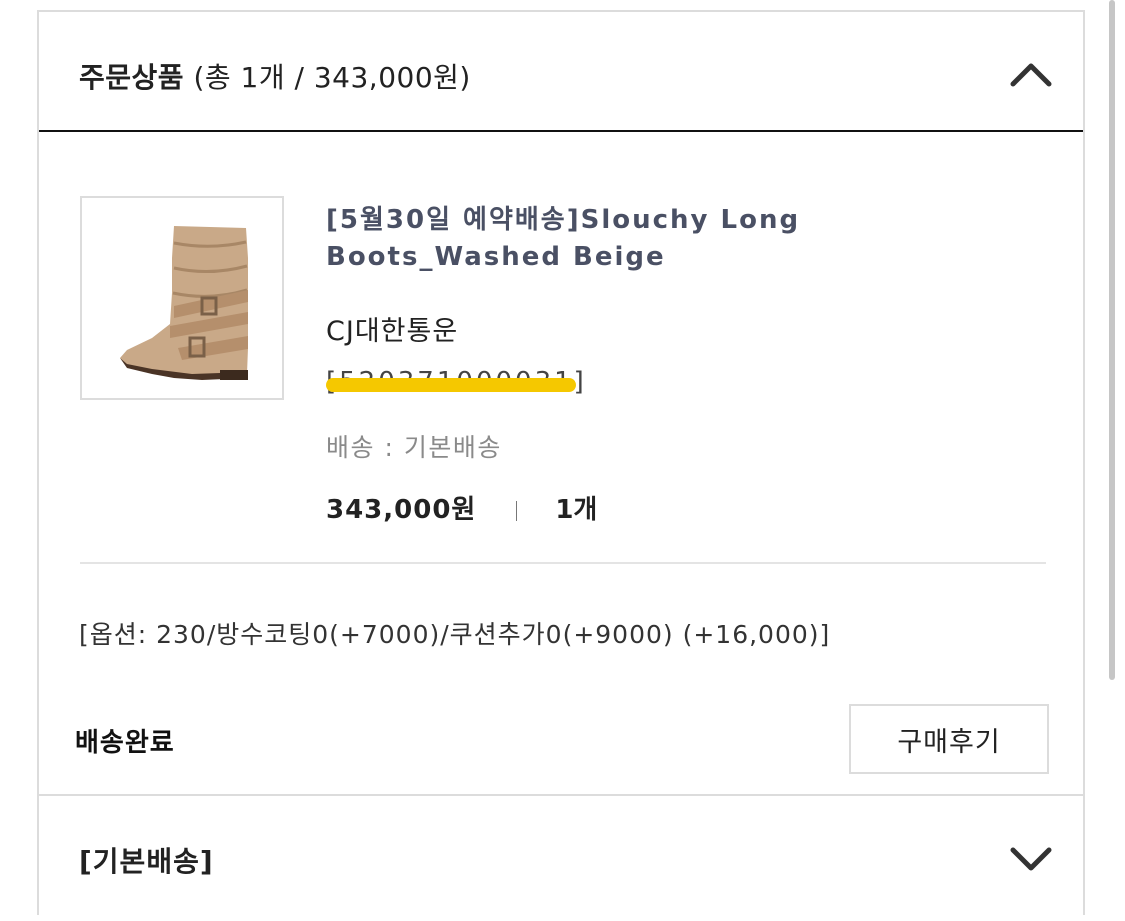 The width and height of the screenshot is (1125, 921). Describe the element at coordinates (146, 861) in the screenshot. I see `shipping-section-title: [기본배송]` at that location.